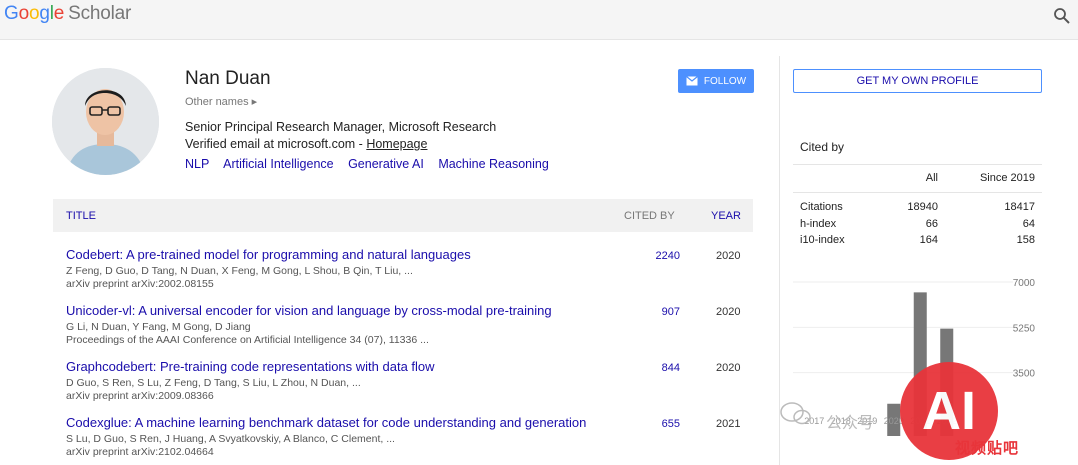 The image size is (1078, 465). Describe the element at coordinates (1024, 374) in the screenshot. I see `chart-y-tick-label: 3500` at that location.